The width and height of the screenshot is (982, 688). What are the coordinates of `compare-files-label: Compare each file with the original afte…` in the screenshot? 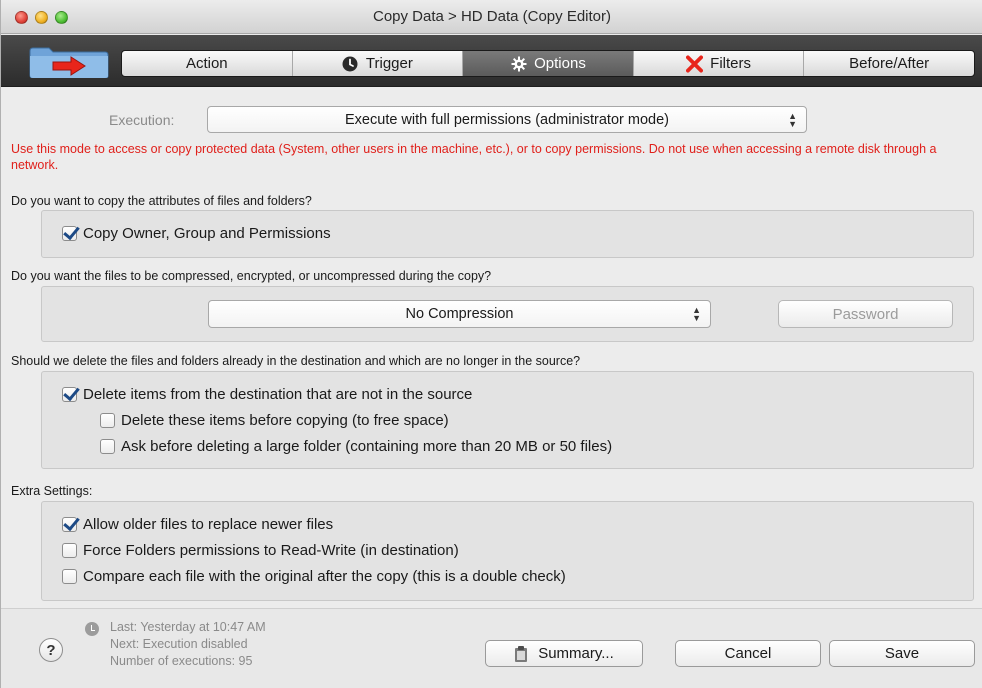 It's located at (324, 576).